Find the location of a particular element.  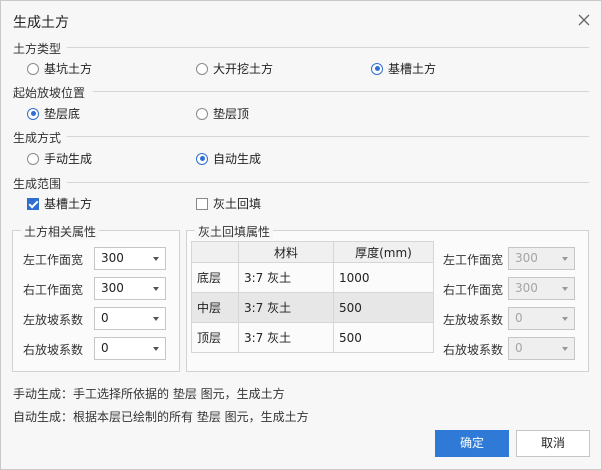

right-work-width-label: 右工作面宽 is located at coordinates (53, 290).